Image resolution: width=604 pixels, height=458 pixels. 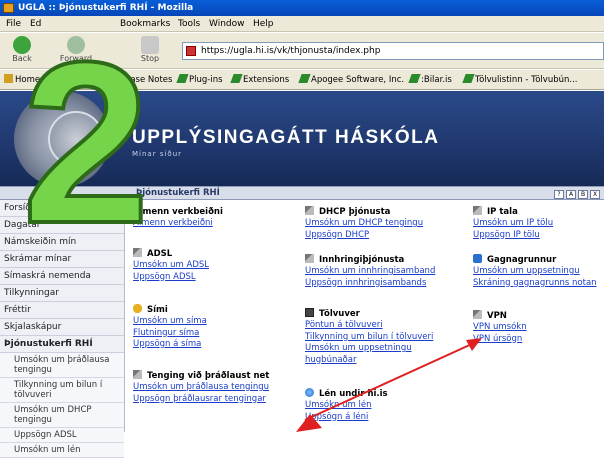 What do you see at coordinates (145, 24) in the screenshot?
I see `menu-bookmarks: Bookmarks` at bounding box center [145, 24].